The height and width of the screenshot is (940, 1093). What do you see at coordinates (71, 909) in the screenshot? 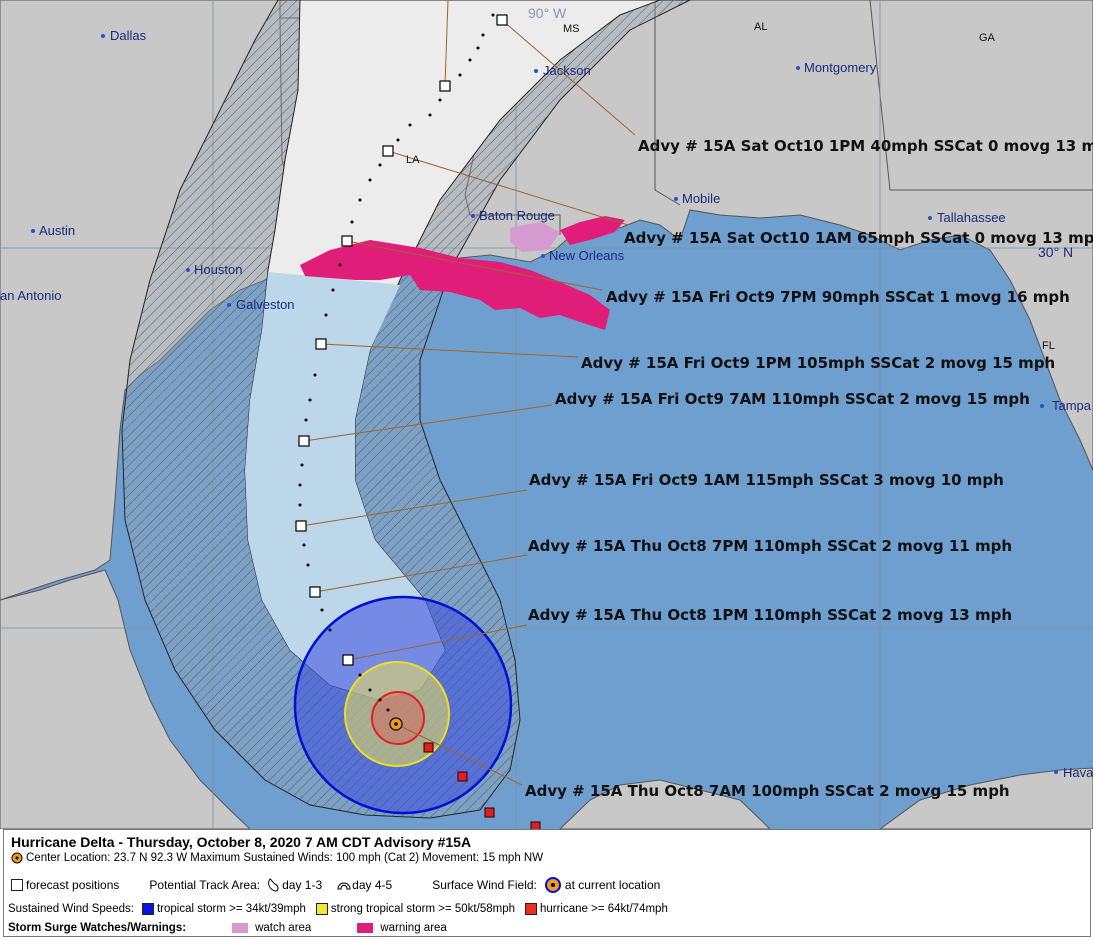
I see `sustained-wind-label: Sustained Wind Speeds:` at bounding box center [71, 909].